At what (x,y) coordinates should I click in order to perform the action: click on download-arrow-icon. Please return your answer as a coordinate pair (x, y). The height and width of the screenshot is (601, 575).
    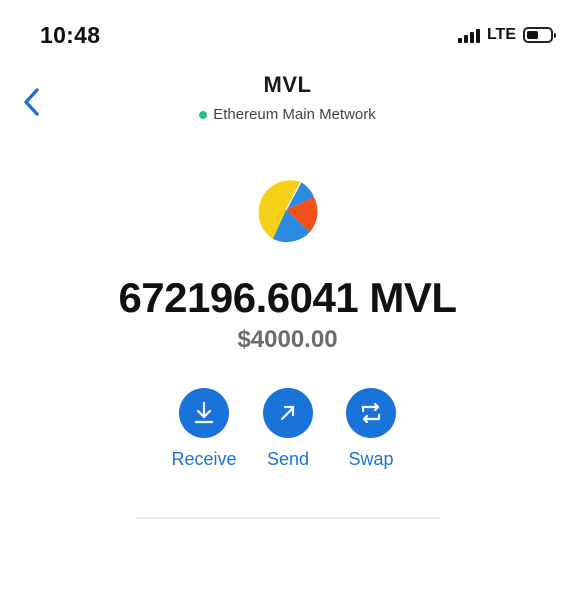
    Looking at the image, I should click on (204, 412).